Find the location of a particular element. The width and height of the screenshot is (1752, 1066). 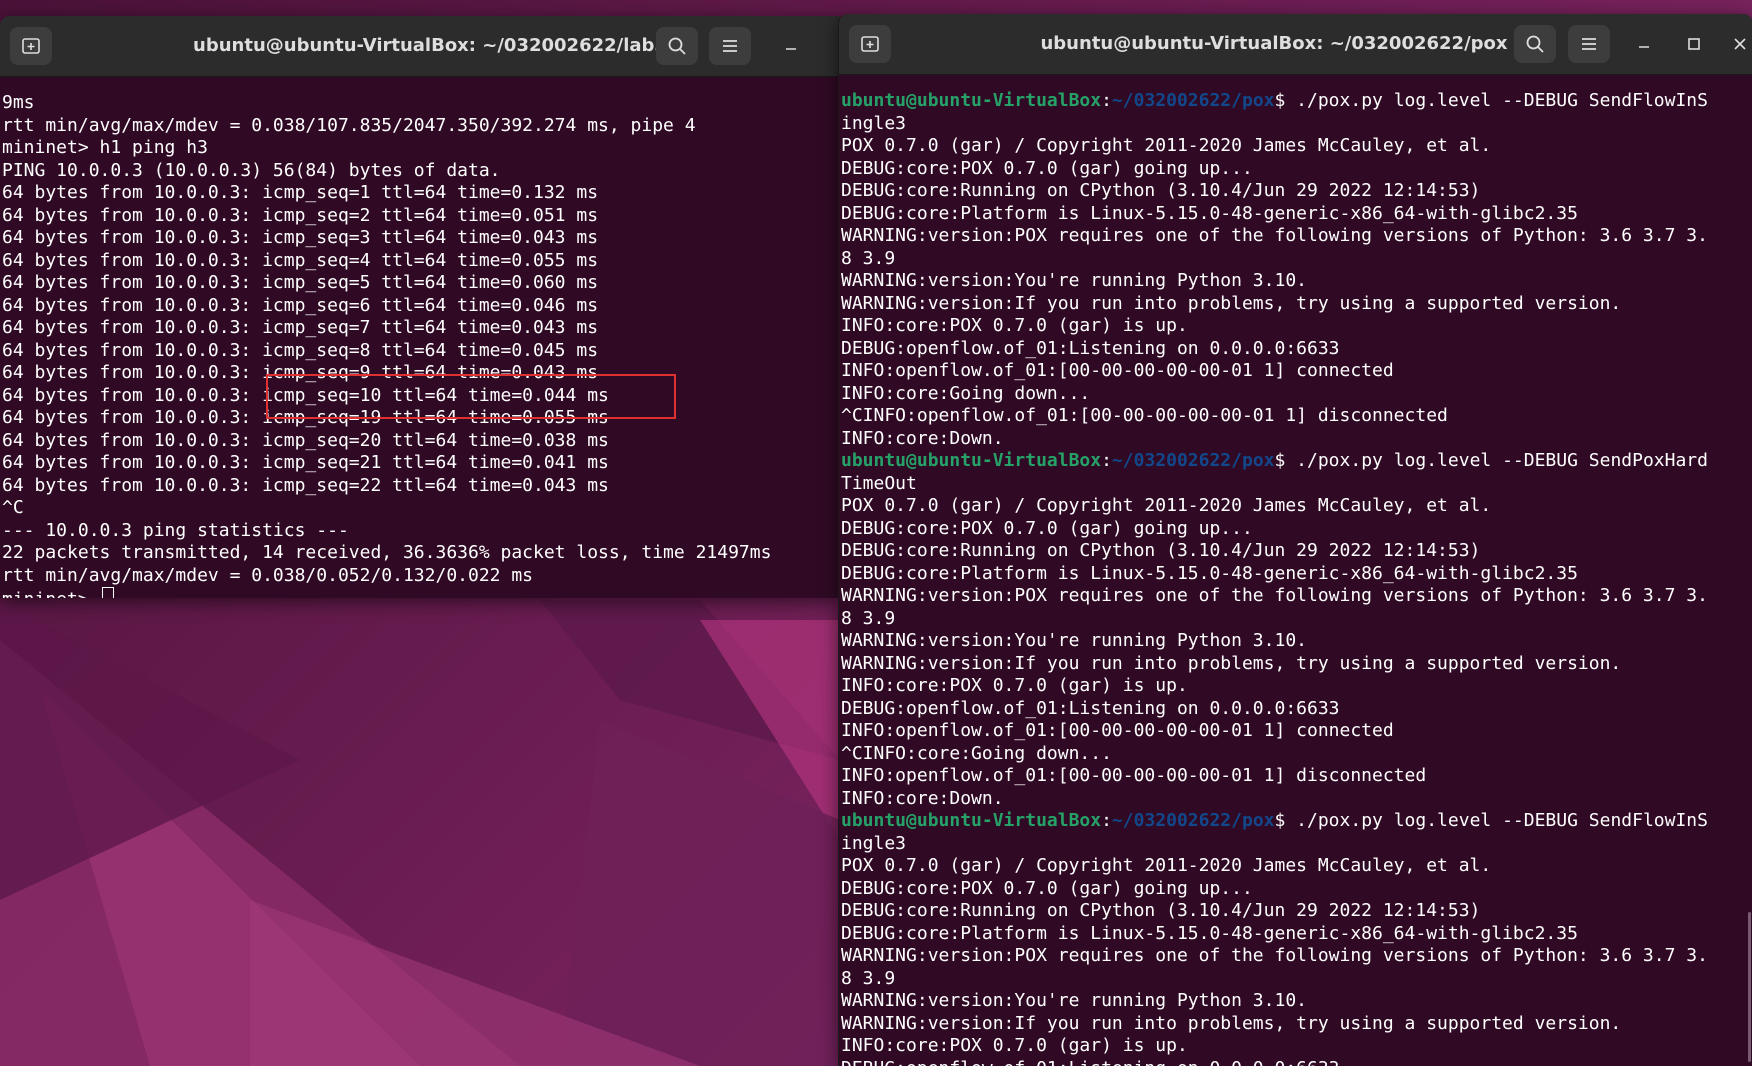

hamburger-menu-icon is located at coordinates (1589, 44).